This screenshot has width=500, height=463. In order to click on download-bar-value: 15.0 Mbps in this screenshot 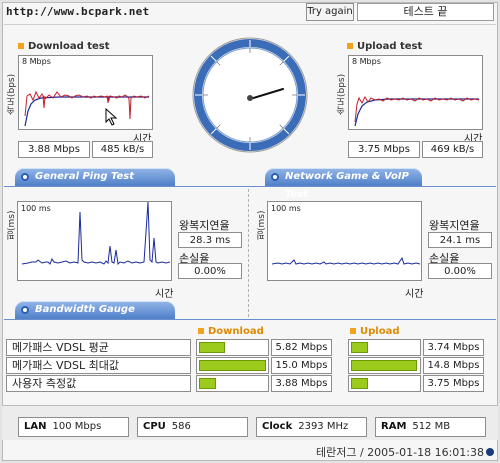, I will do `click(301, 365)`.